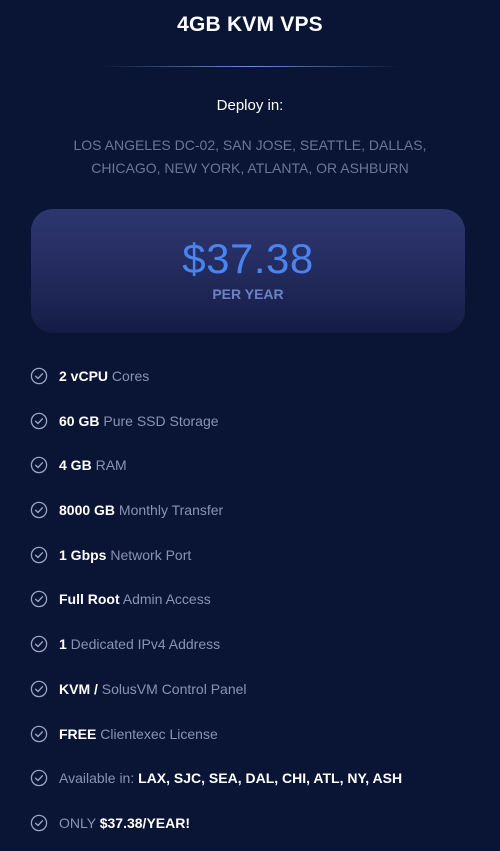 Image resolution: width=500 pixels, height=851 pixels. What do you see at coordinates (79, 822) in the screenshot?
I see `feature-prefix: ONLY` at bounding box center [79, 822].